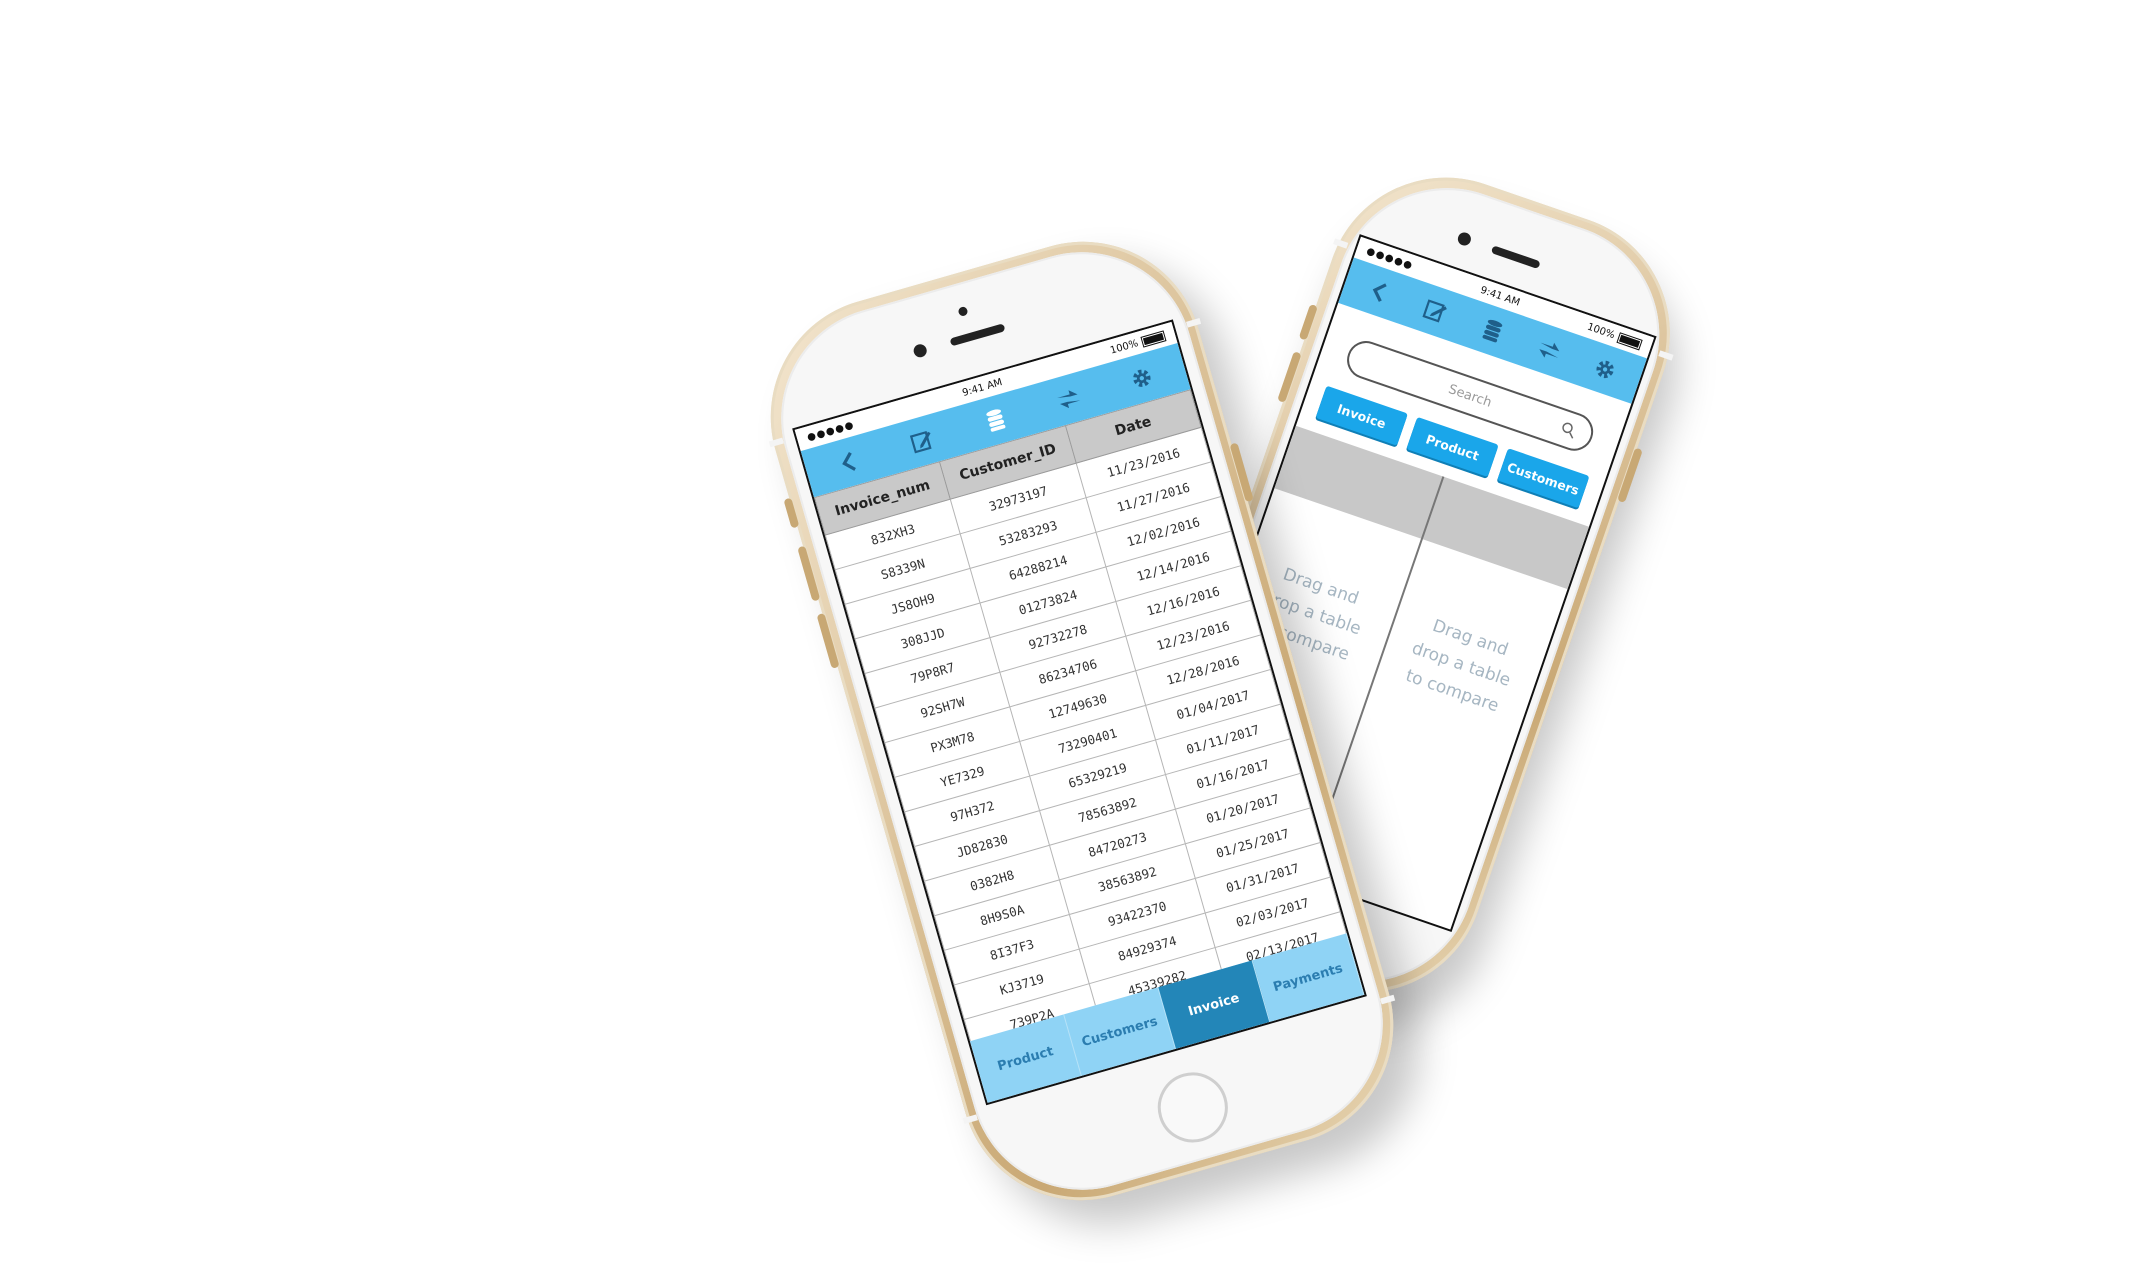 Image resolution: width=2132 pixels, height=1280 pixels. I want to click on volume-button, so click(1308, 322).